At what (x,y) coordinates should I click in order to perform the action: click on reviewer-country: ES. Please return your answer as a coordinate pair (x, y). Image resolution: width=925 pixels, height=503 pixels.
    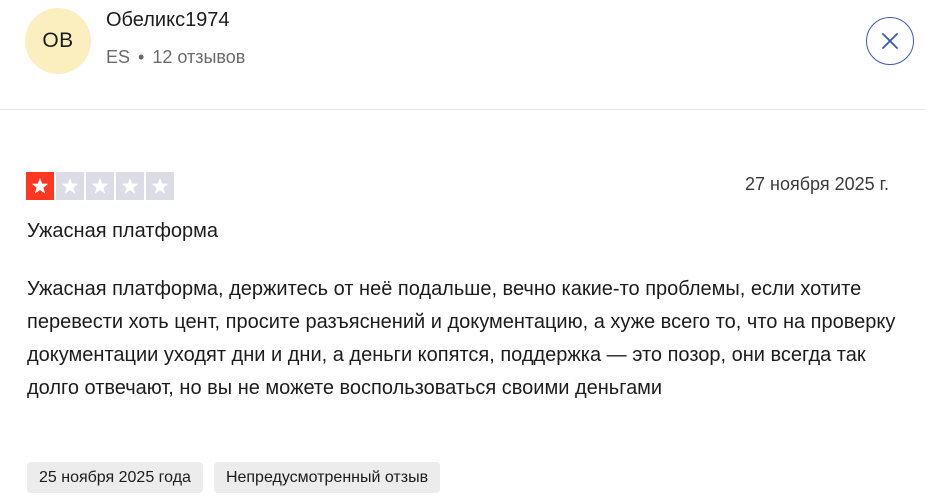
    Looking at the image, I should click on (118, 57).